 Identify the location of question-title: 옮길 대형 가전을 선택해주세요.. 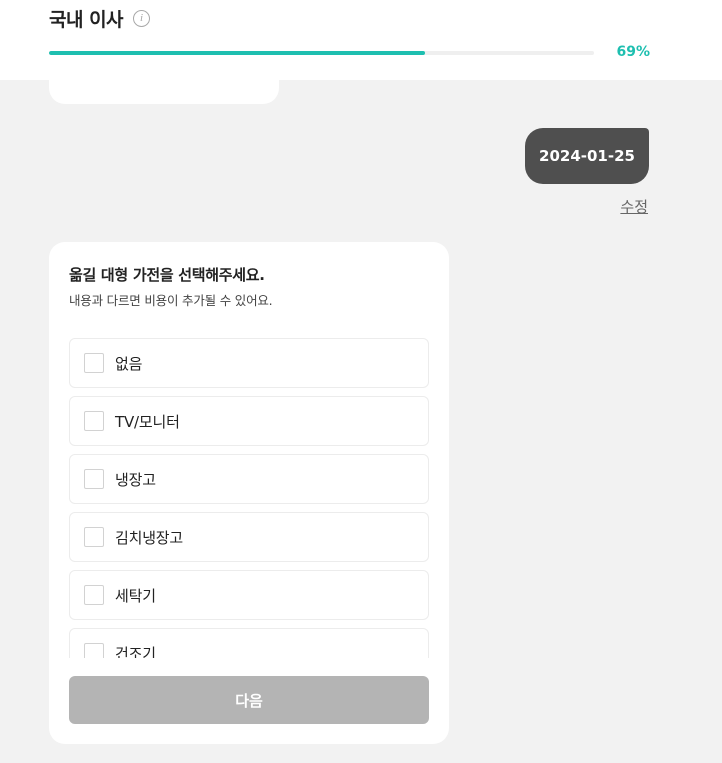
(167, 275).